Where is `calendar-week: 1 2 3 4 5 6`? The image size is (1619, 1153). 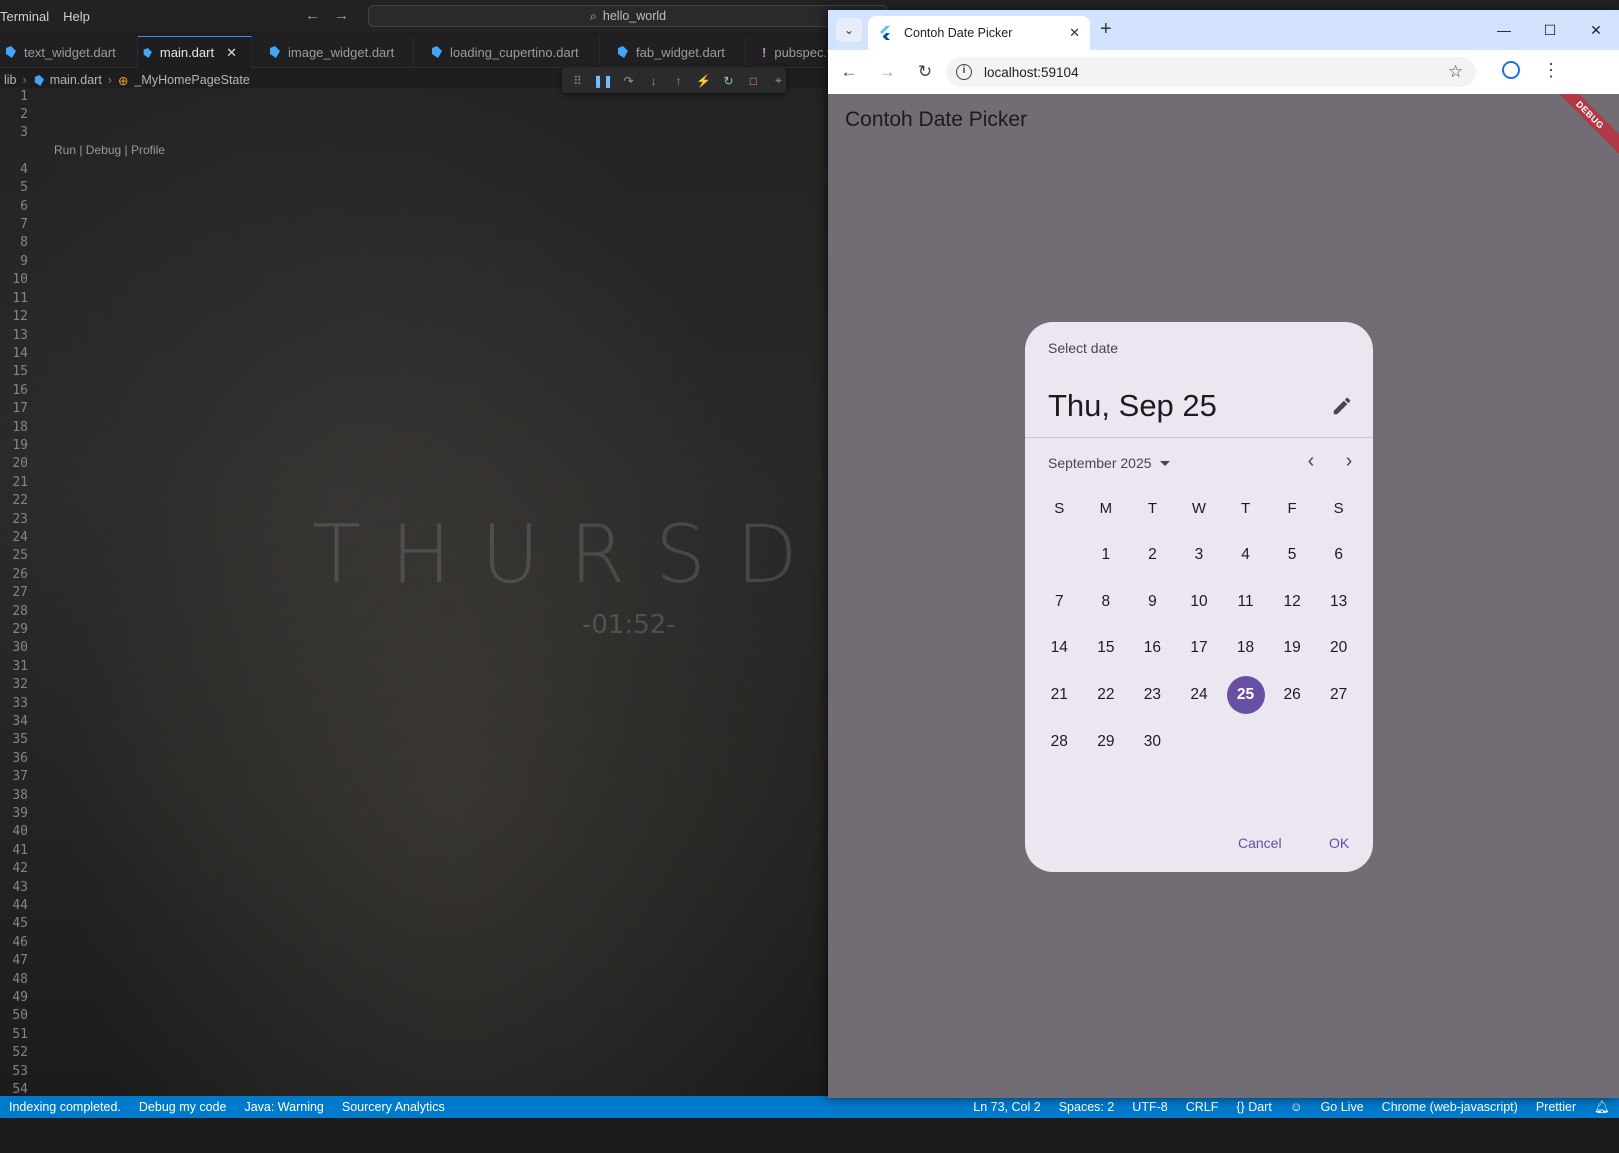
calendar-week: 1 2 3 4 5 6 is located at coordinates (1199, 555).